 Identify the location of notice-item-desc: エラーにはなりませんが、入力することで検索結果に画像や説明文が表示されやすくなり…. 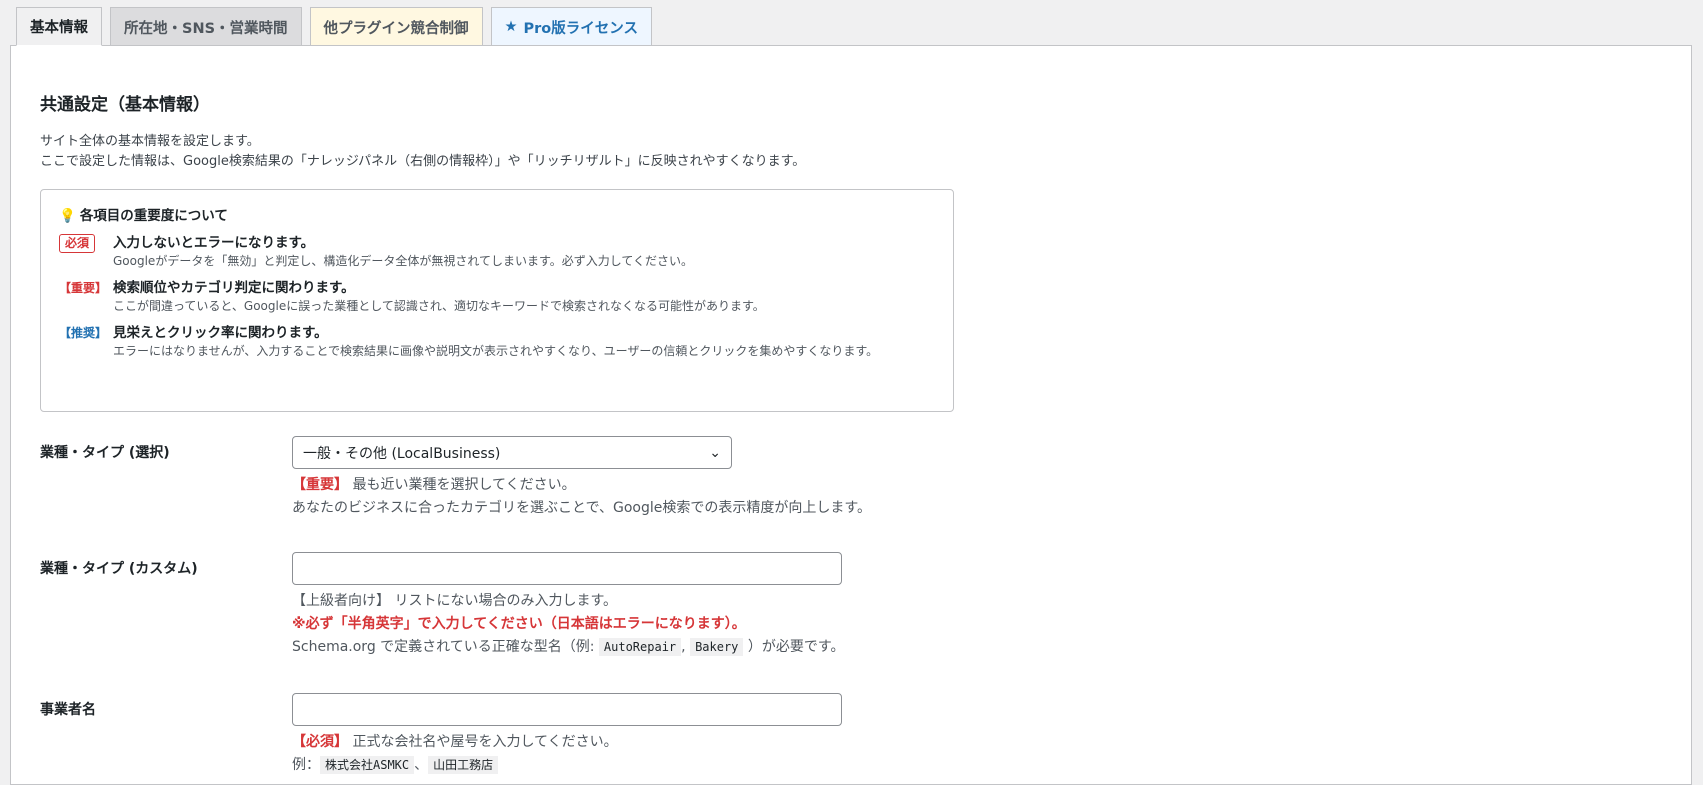
(496, 351).